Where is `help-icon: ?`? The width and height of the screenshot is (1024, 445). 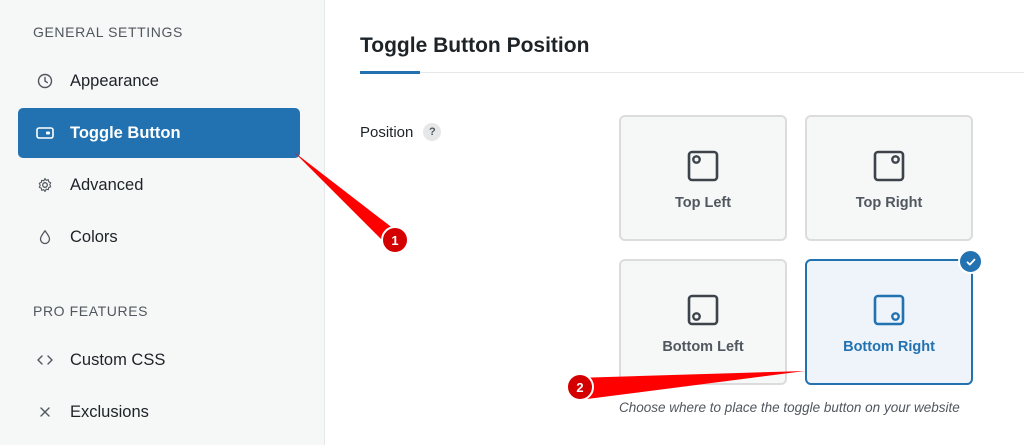 help-icon: ? is located at coordinates (432, 132).